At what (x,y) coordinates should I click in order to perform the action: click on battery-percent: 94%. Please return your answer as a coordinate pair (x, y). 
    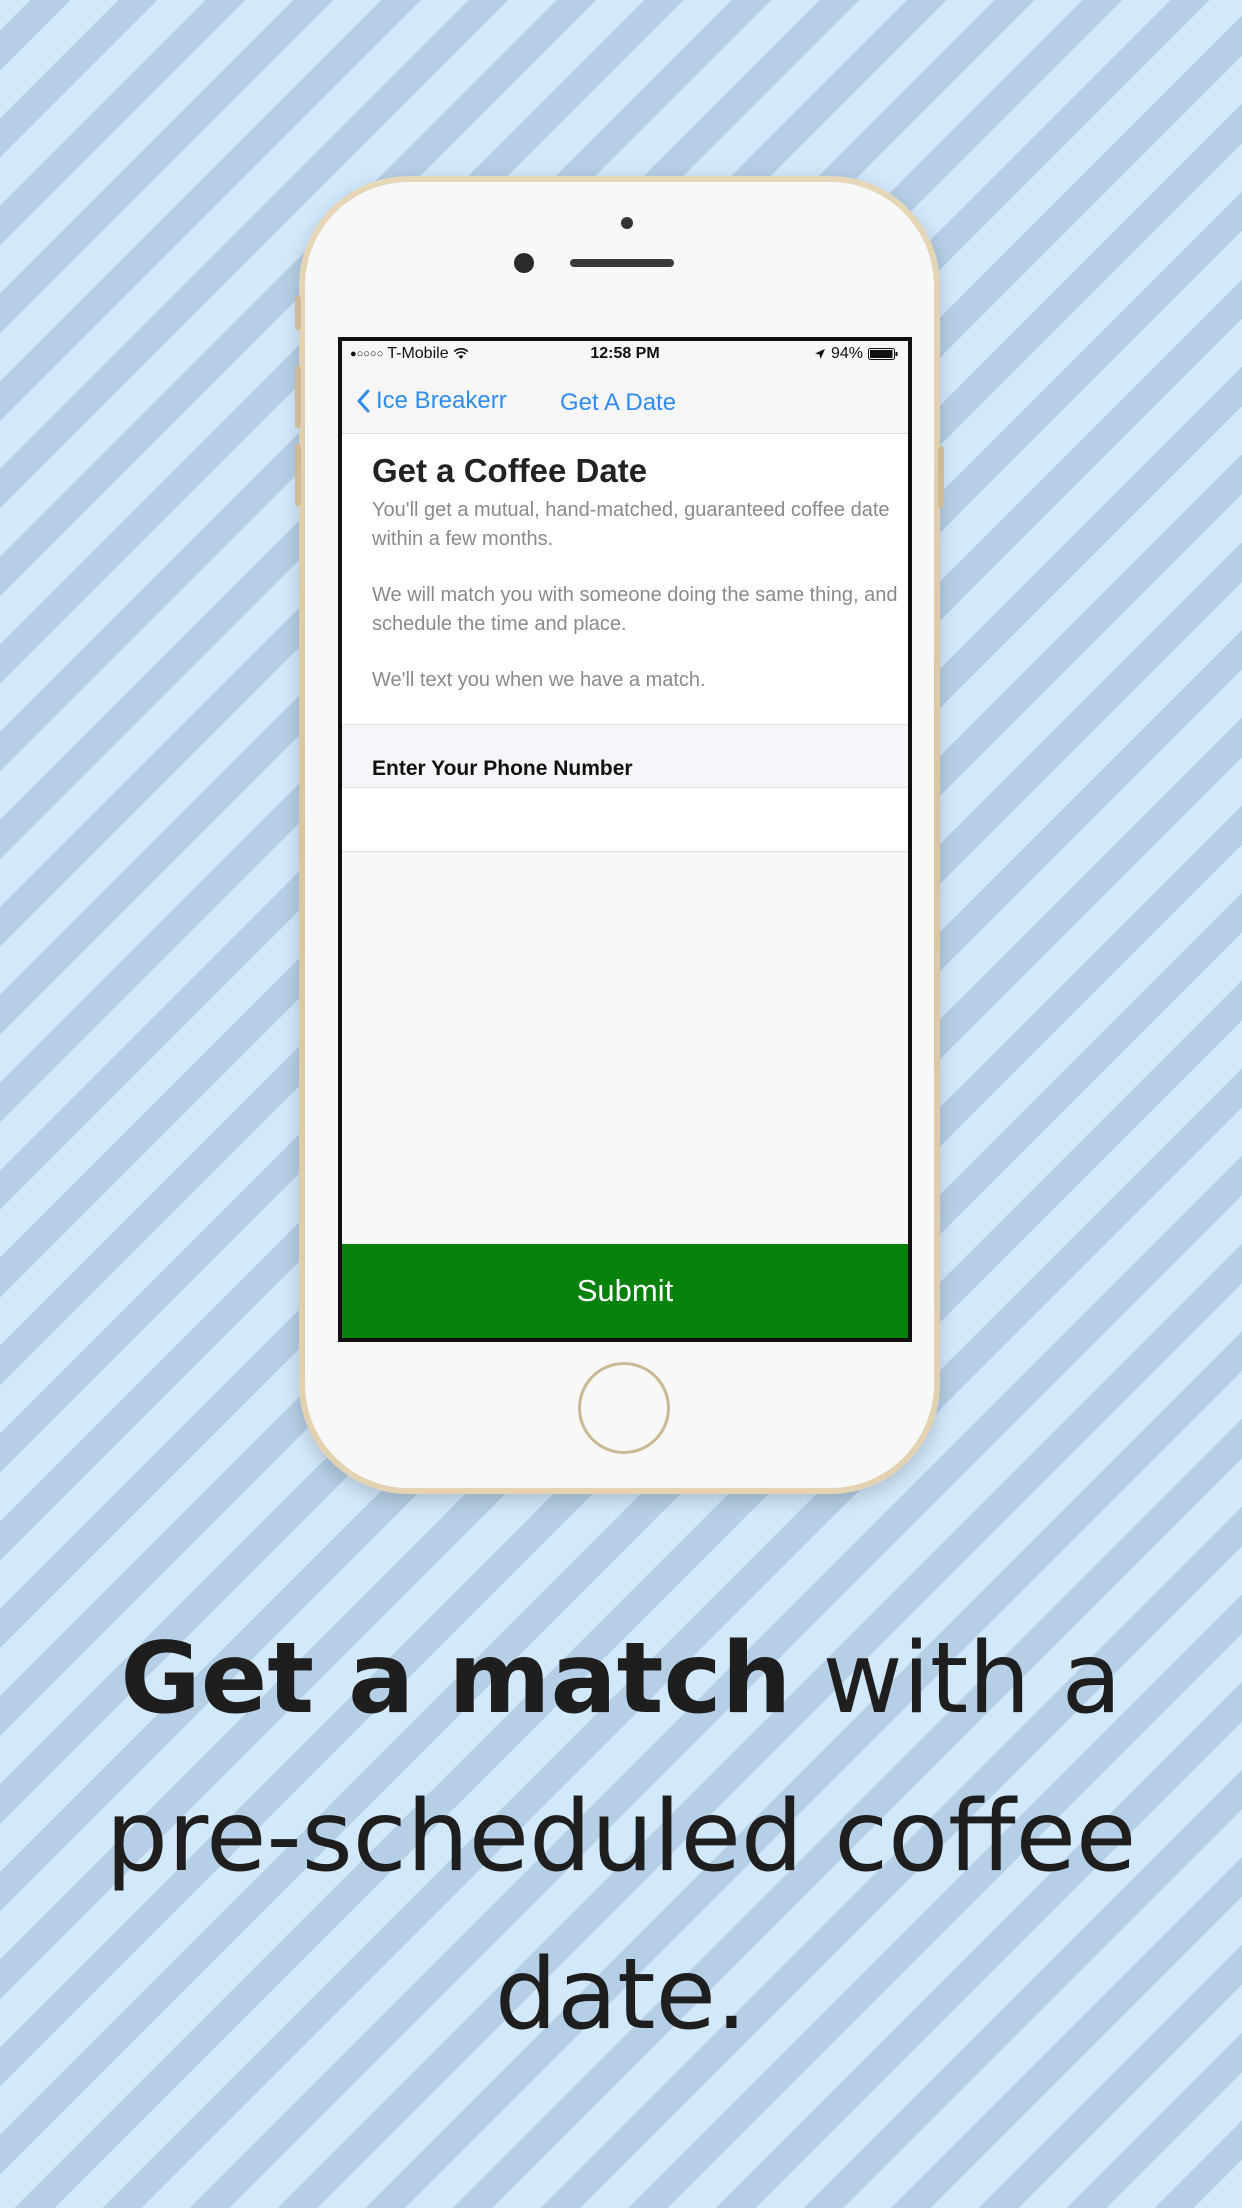
    Looking at the image, I should click on (846, 353).